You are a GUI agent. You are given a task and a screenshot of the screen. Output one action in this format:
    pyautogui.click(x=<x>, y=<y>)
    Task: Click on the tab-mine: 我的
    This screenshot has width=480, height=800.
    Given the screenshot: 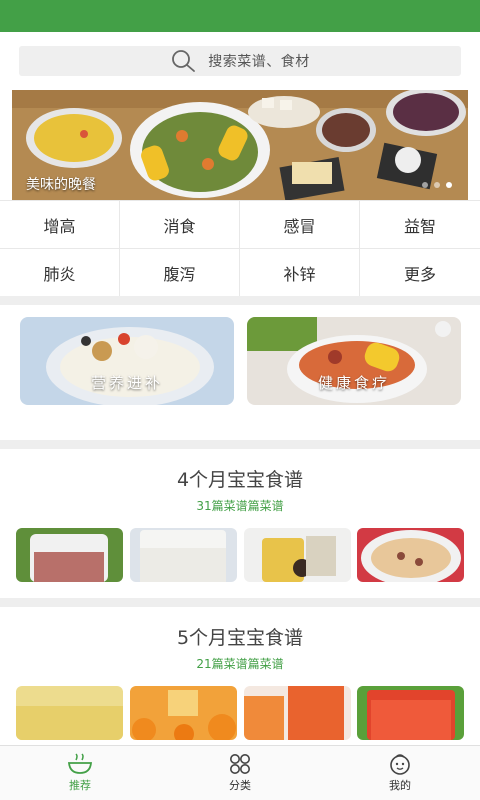 What is the action you would take?
    pyautogui.click(x=400, y=773)
    